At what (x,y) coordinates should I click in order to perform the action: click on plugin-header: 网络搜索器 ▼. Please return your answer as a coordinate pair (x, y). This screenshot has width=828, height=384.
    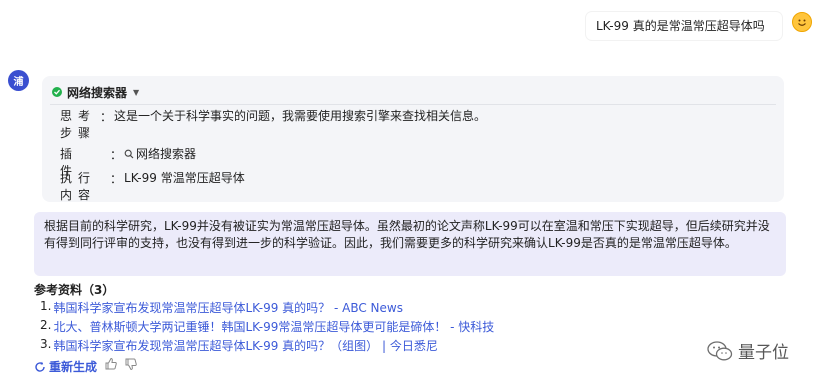
    Looking at the image, I should click on (95, 92).